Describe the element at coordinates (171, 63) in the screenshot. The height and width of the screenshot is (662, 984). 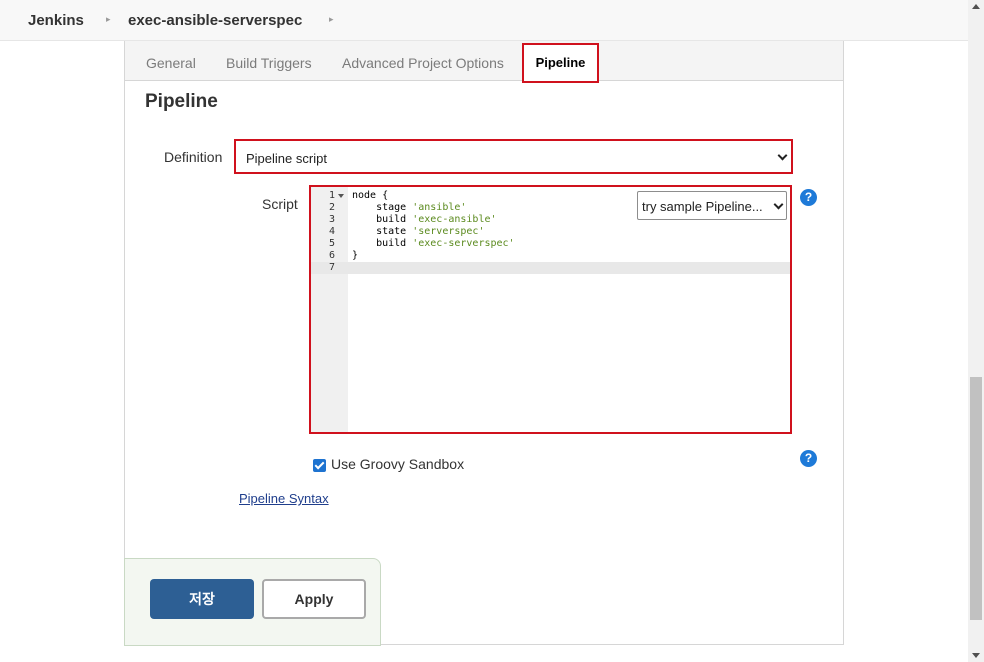
I see `tab-general: General` at that location.